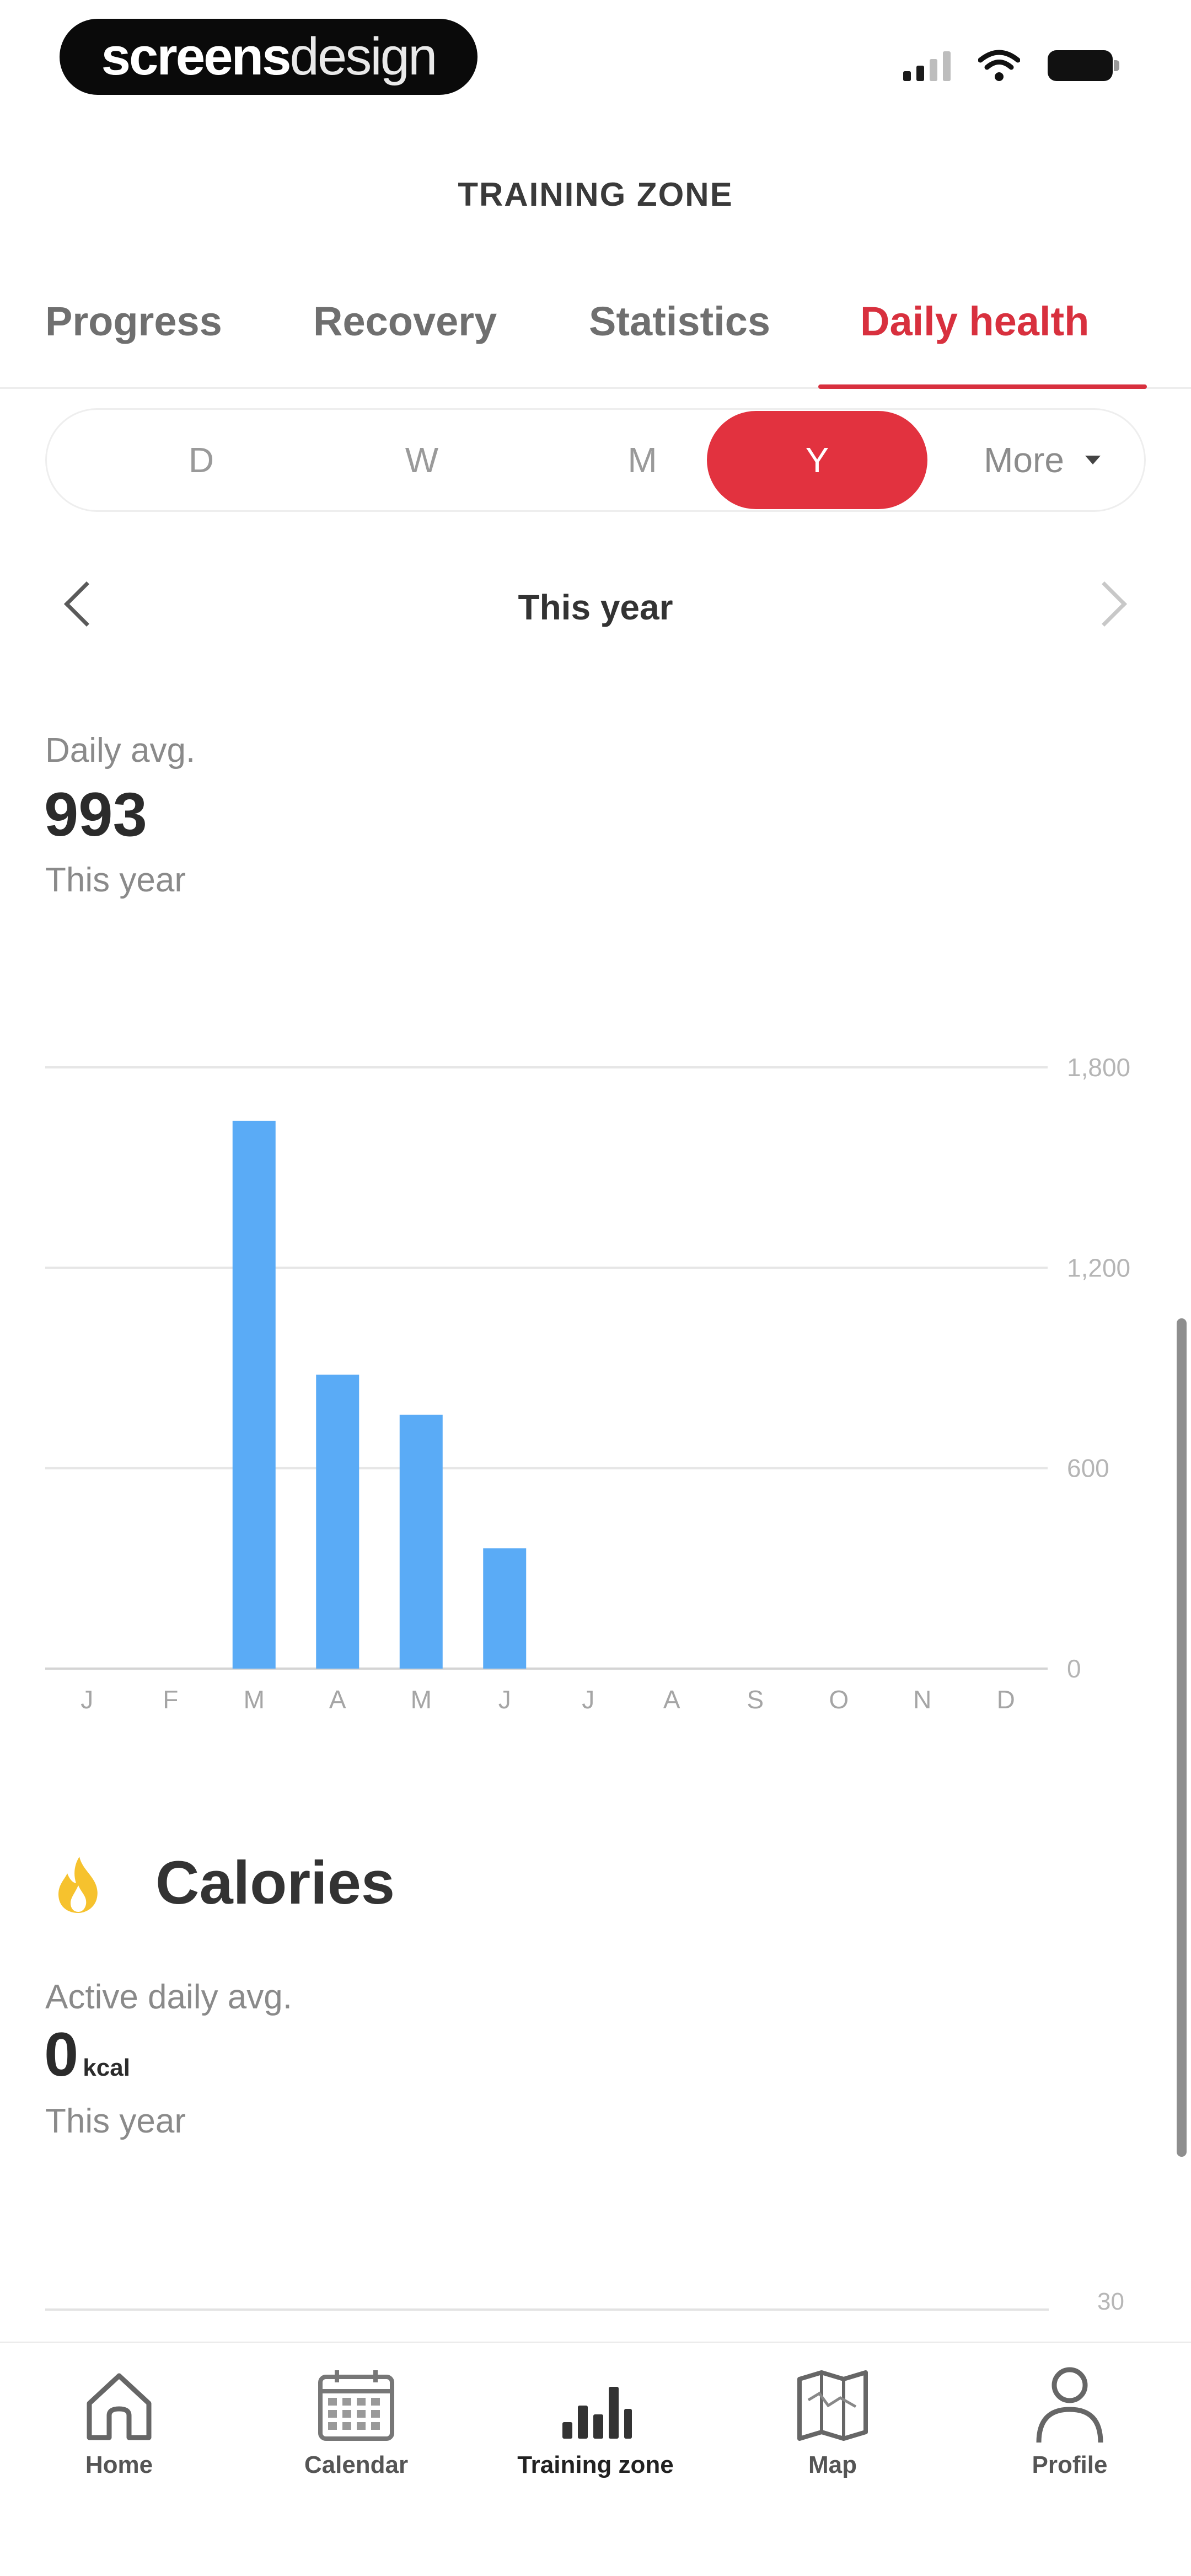 The image size is (1191, 2576). I want to click on calendar-icon, so click(356, 2405).